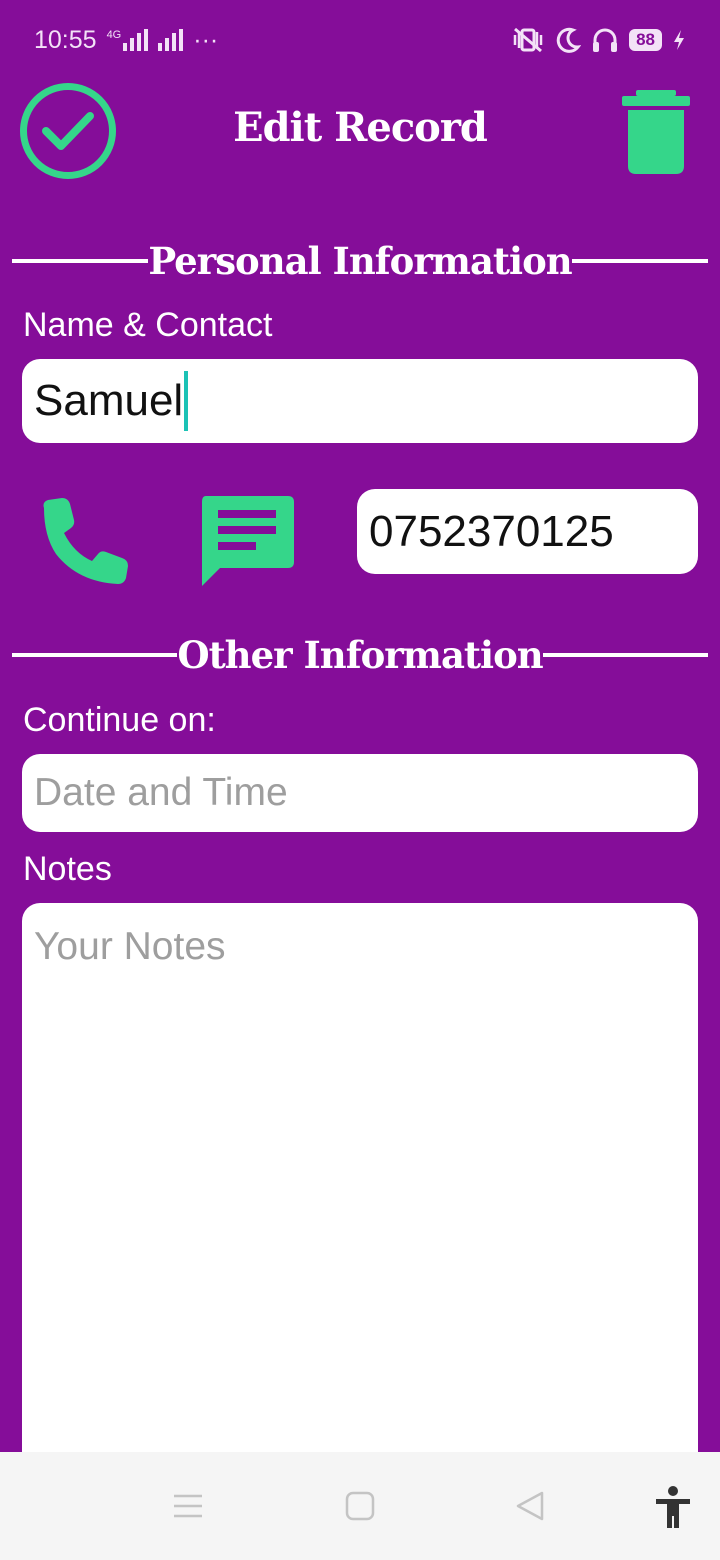 The width and height of the screenshot is (720, 1560). Describe the element at coordinates (85, 541) in the screenshot. I see `phone-icon` at that location.